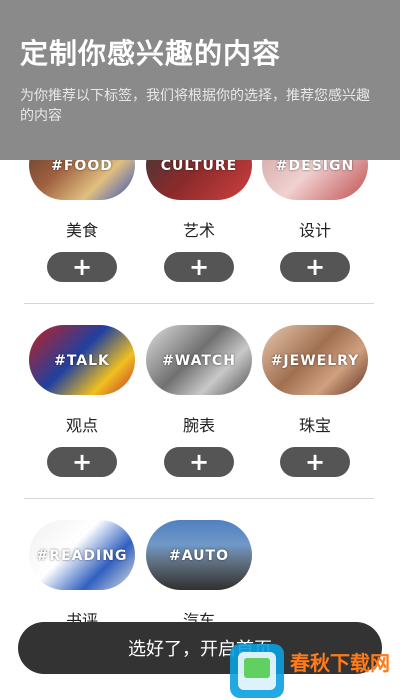 The width and height of the screenshot is (400, 700). What do you see at coordinates (341, 688) in the screenshot?
I see `svg-text: www.cdgthk.com` at bounding box center [341, 688].